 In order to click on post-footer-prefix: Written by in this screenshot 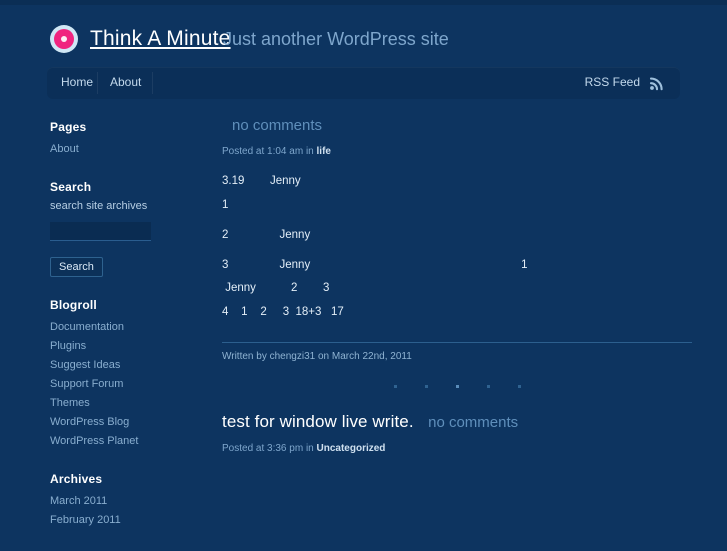, I will do `click(246, 356)`.